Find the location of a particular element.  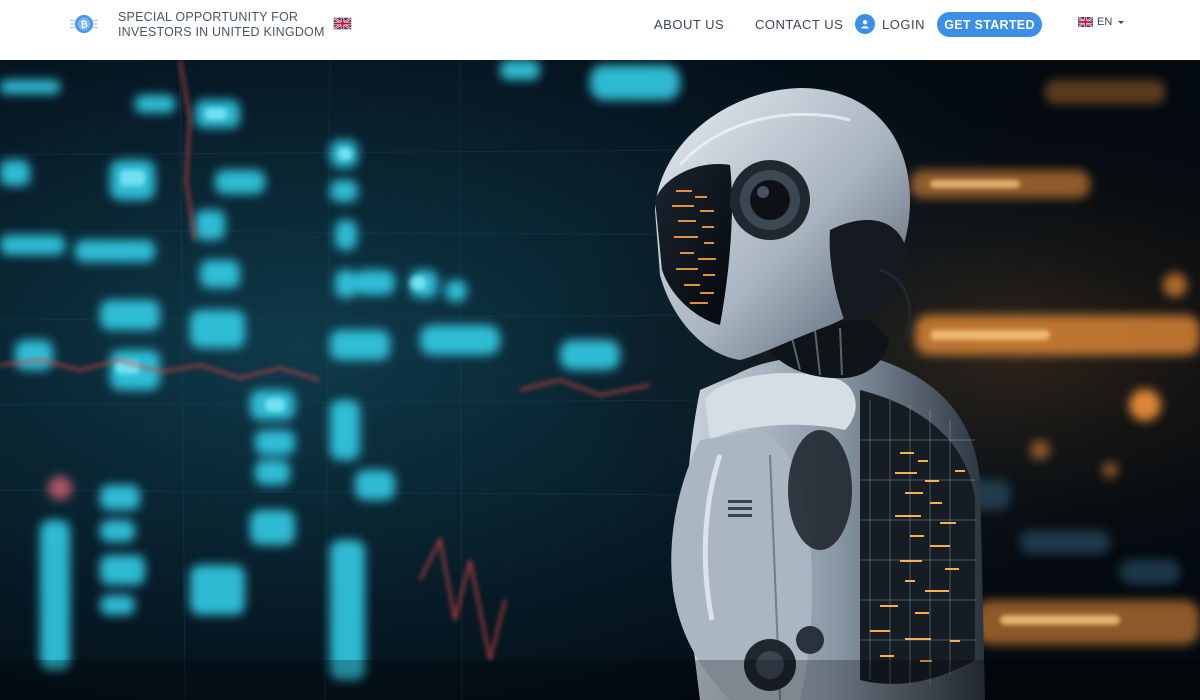

bitcoin-coin-icon: ₿ is located at coordinates (84, 24).